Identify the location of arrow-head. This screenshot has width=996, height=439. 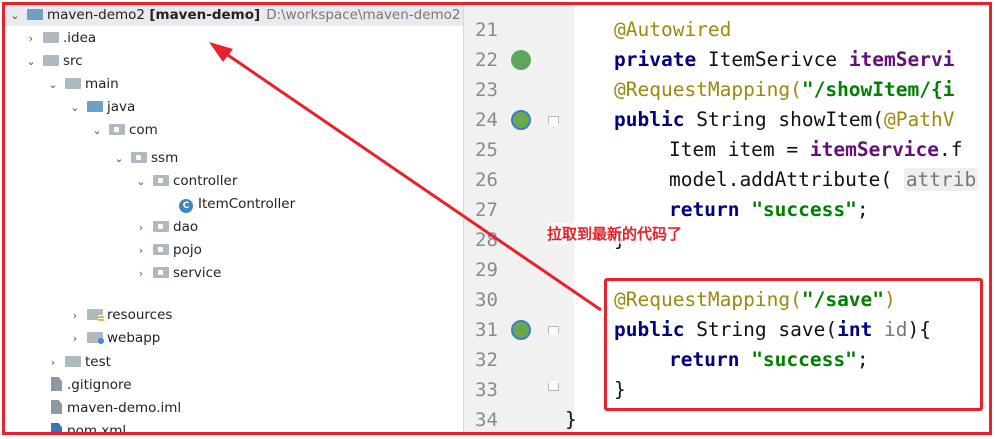
(221, 52).